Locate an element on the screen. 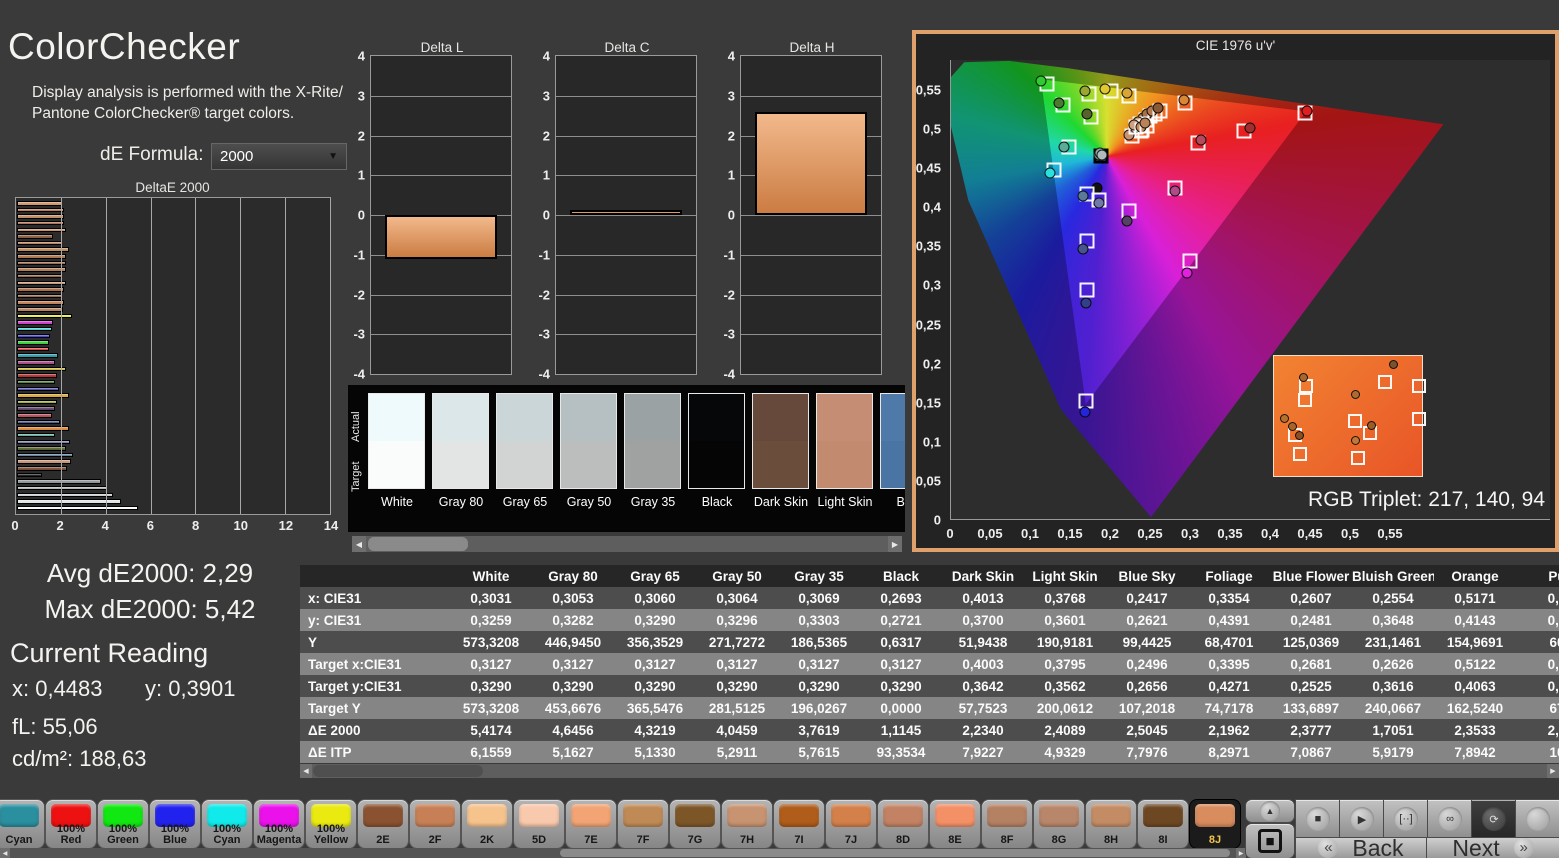 Image resolution: width=1559 pixels, height=858 pixels. patch-button-8f: 8F is located at coordinates (1007, 824).